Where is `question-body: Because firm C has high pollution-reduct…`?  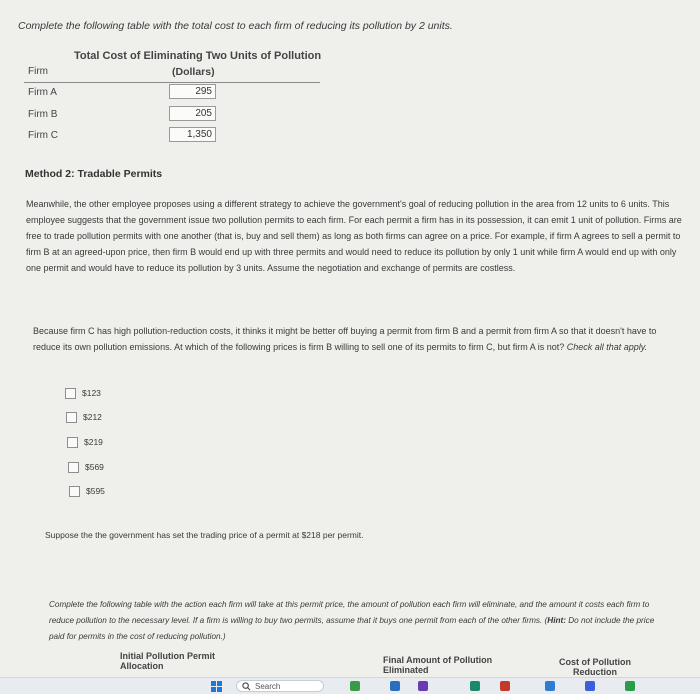
question-body: Because firm C has high pollution-reduct… is located at coordinates (345, 339).